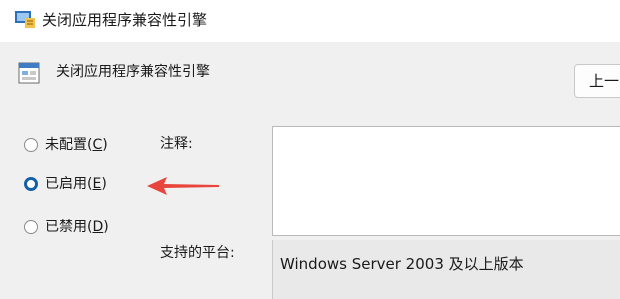  I want to click on window-title: 关闭应用程序兼容性引擎, so click(125, 20).